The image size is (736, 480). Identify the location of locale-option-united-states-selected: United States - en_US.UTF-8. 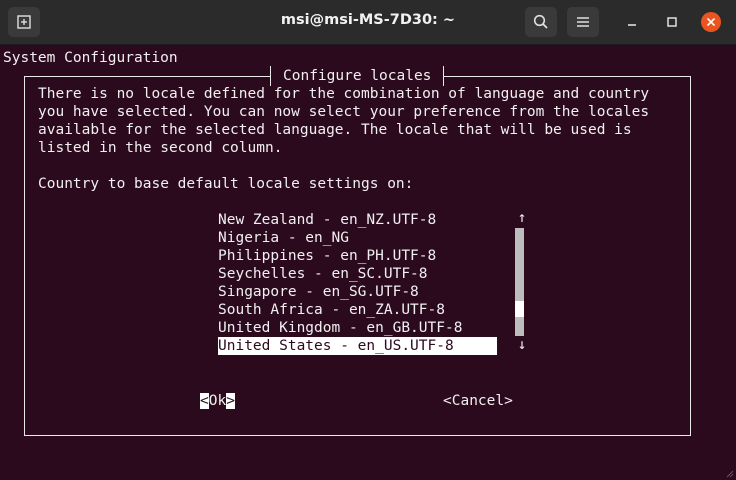
(357, 346).